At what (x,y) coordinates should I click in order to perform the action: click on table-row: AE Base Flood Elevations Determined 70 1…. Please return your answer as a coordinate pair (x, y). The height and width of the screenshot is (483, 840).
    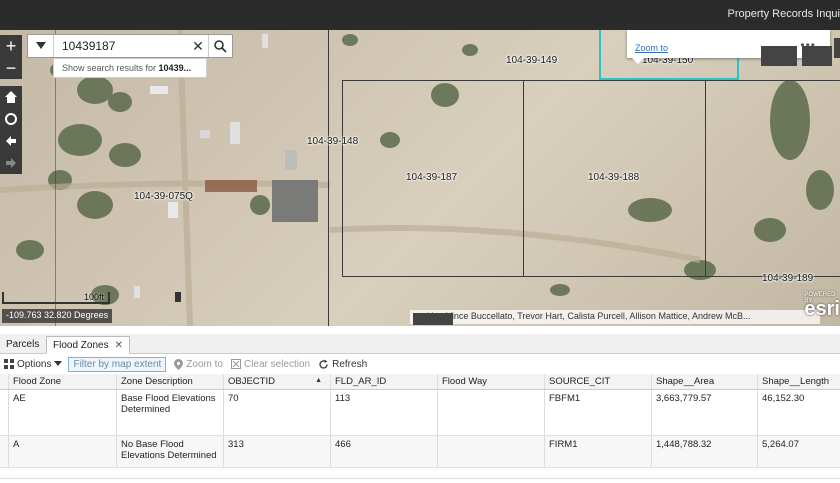
    Looking at the image, I should click on (420, 413).